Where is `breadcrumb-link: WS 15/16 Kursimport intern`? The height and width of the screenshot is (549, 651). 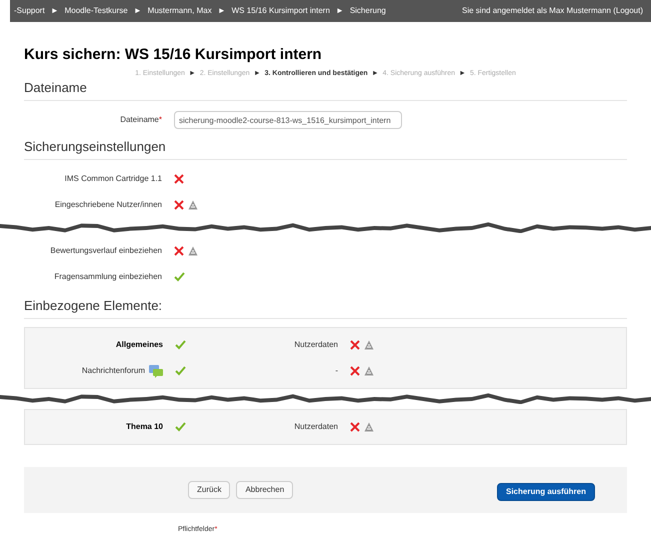
breadcrumb-link: WS 15/16 Kursimport intern is located at coordinates (281, 11).